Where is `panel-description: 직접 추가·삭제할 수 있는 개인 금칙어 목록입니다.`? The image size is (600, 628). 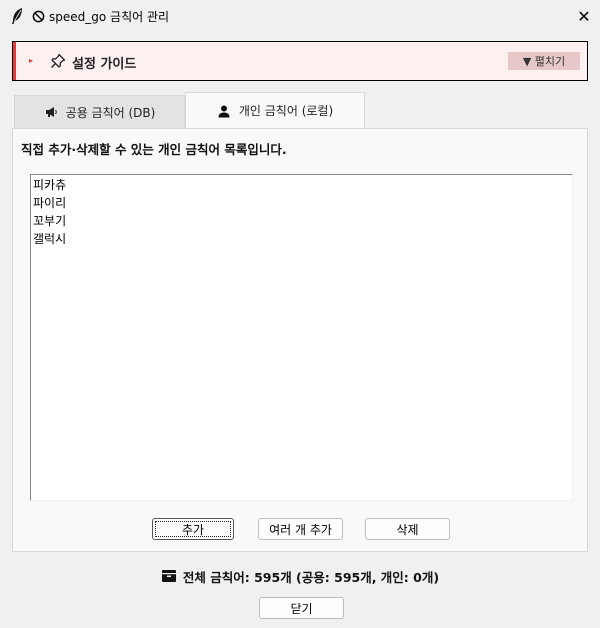 panel-description: 직접 추가·삭제할 수 있는 개인 금칙어 목록입니다. is located at coordinates (154, 149).